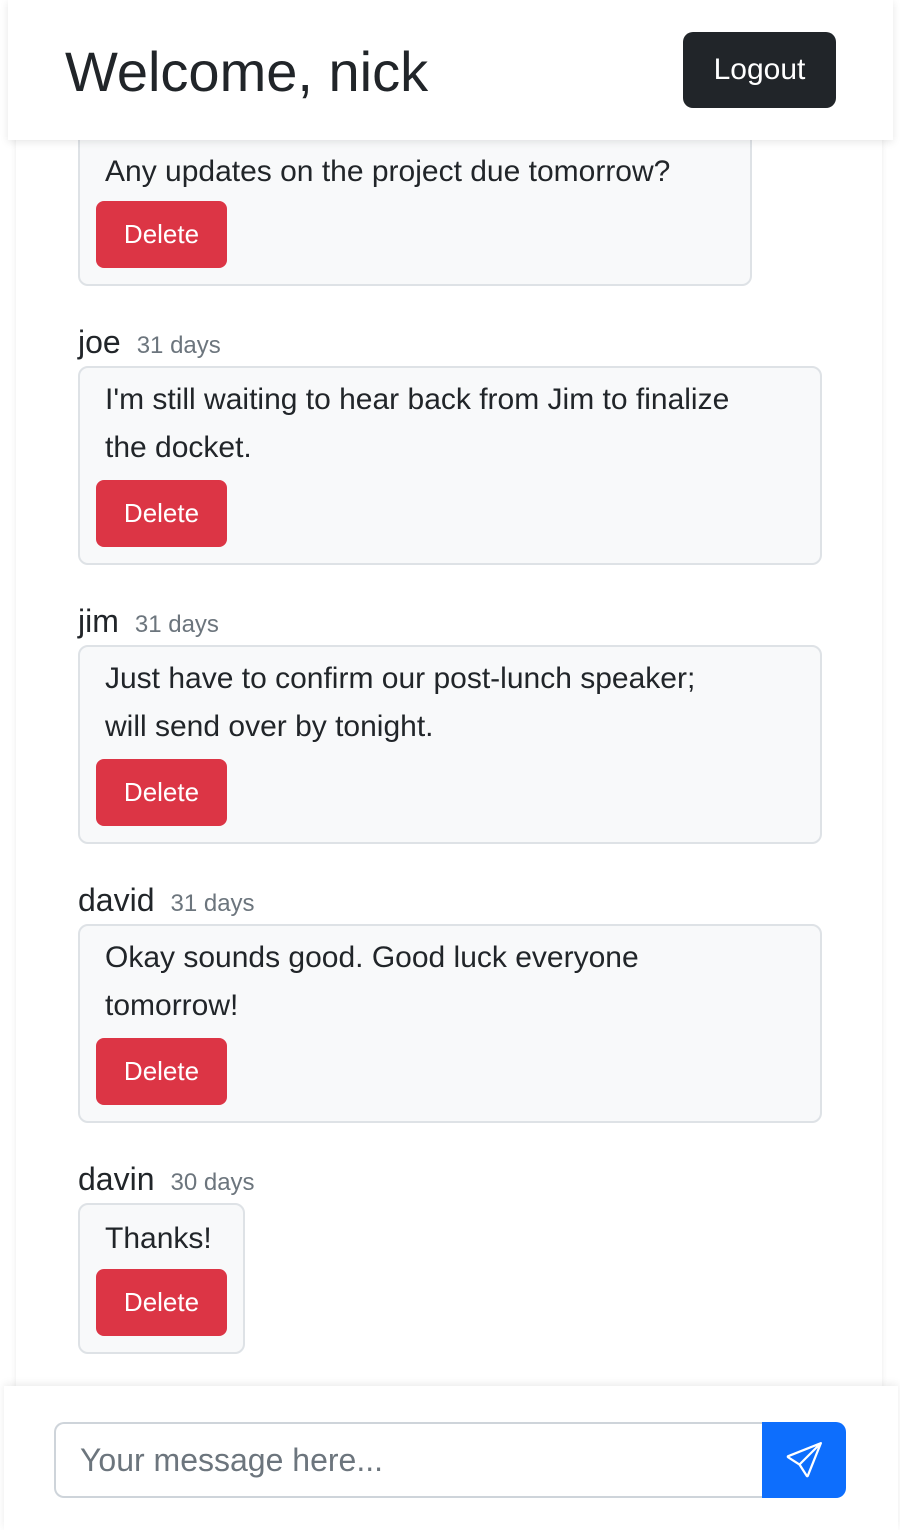 The height and width of the screenshot is (1530, 900). What do you see at coordinates (247, 71) in the screenshot?
I see `page-title: Welcome, nick` at bounding box center [247, 71].